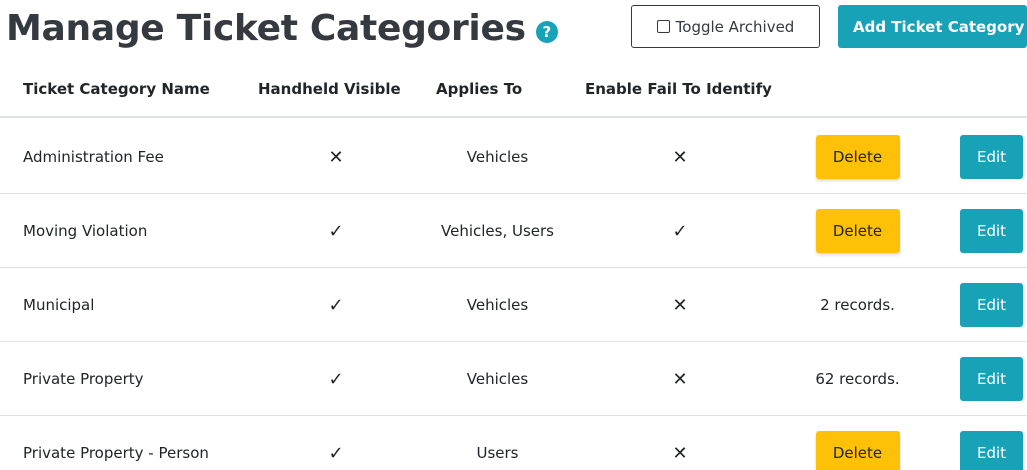  I want to click on column-header-applies-to: Applies To, so click(479, 89).